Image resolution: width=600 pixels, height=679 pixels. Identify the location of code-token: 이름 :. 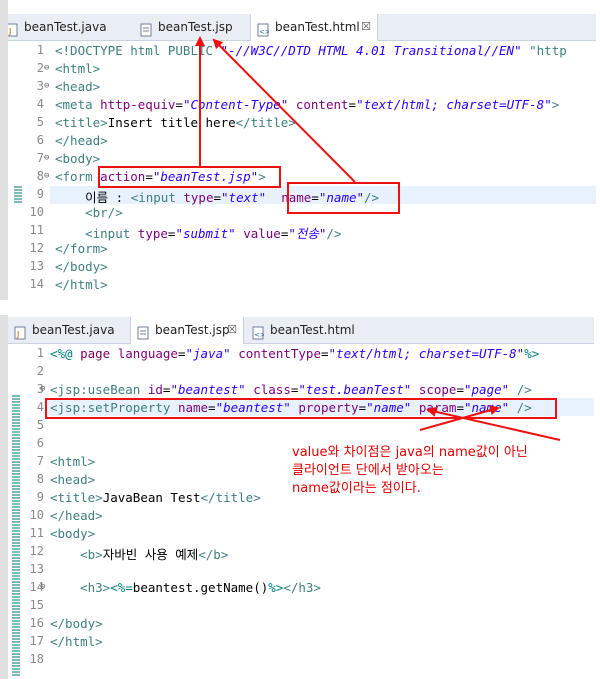
(93, 197).